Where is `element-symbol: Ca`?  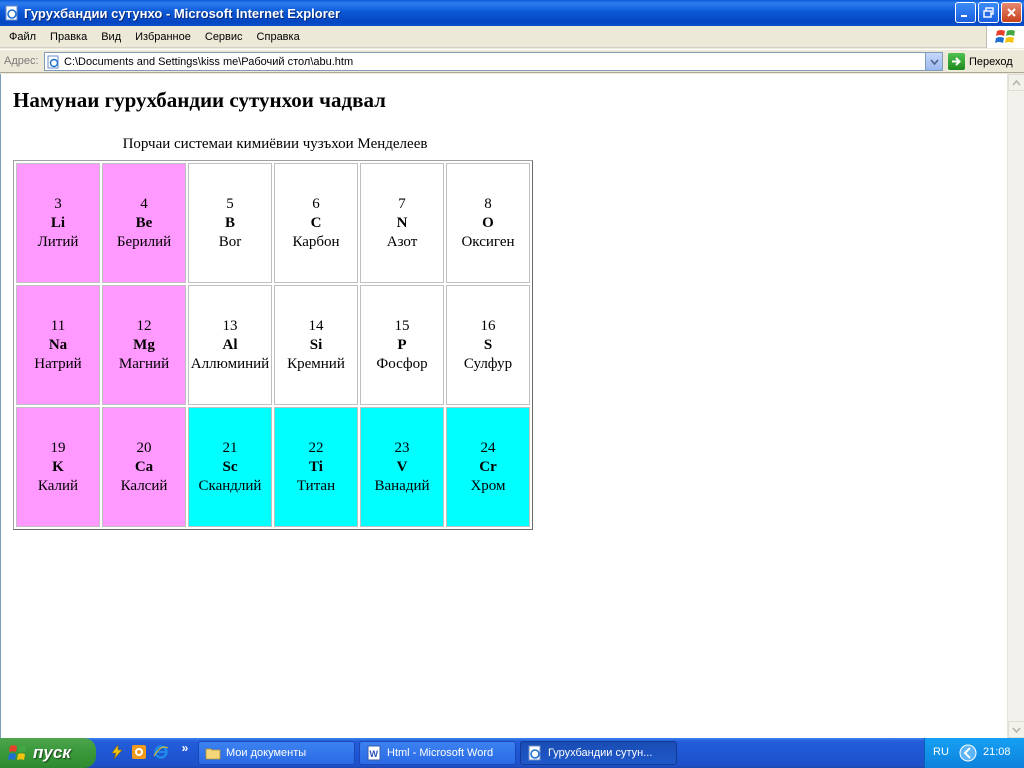
element-symbol: Ca is located at coordinates (144, 466).